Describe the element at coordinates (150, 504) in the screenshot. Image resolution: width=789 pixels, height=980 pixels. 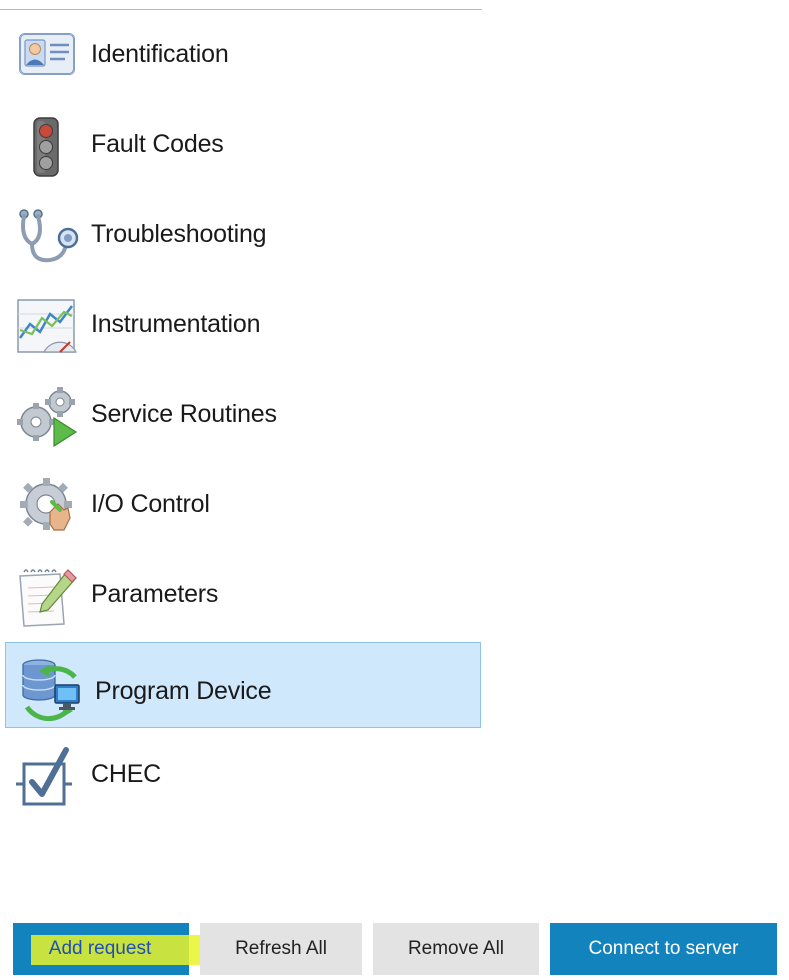
I see `menu-item-label: I/O Control` at that location.